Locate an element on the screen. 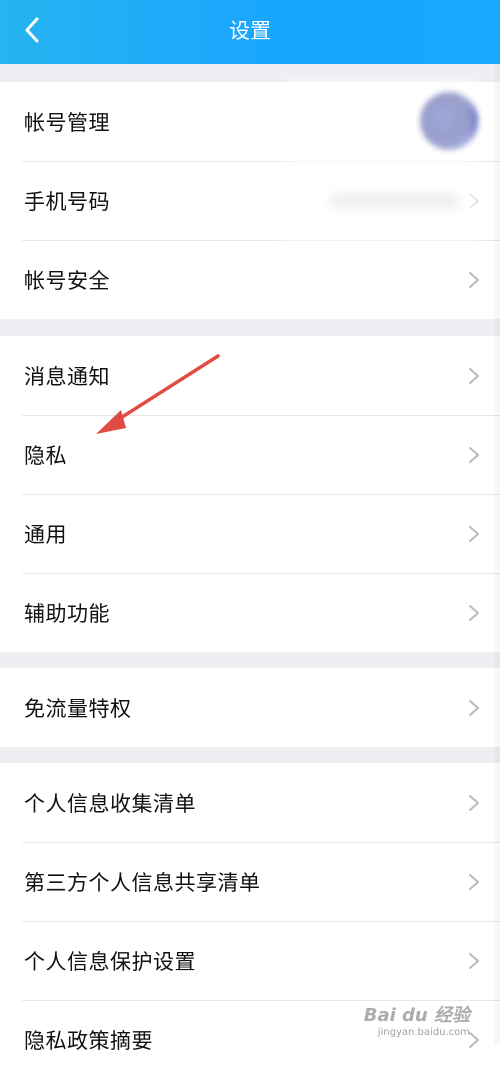  account-management-label: 帐号管理 is located at coordinates (67, 122).